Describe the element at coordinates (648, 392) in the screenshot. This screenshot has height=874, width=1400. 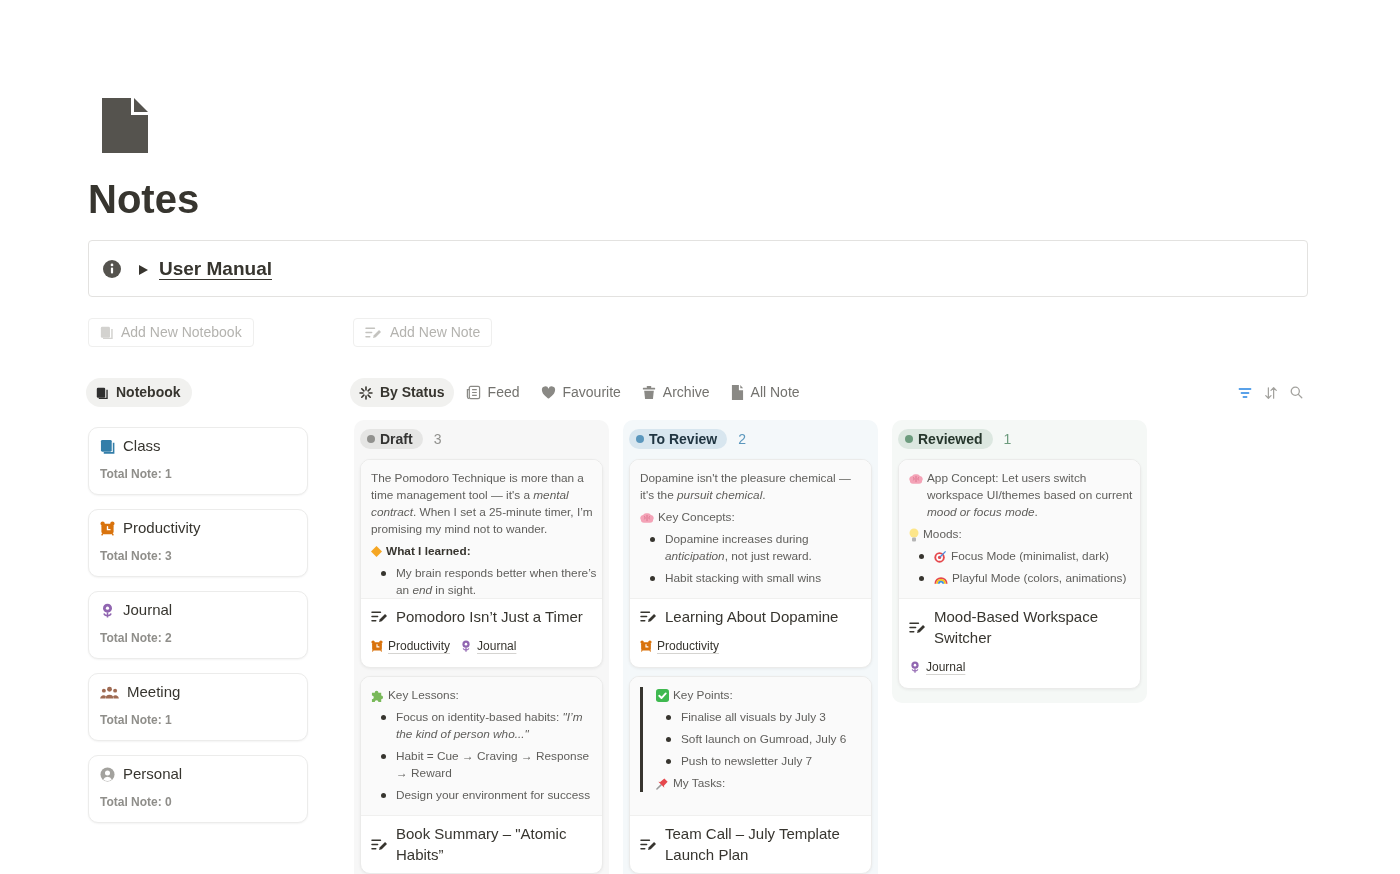
I see `trash-icon` at that location.